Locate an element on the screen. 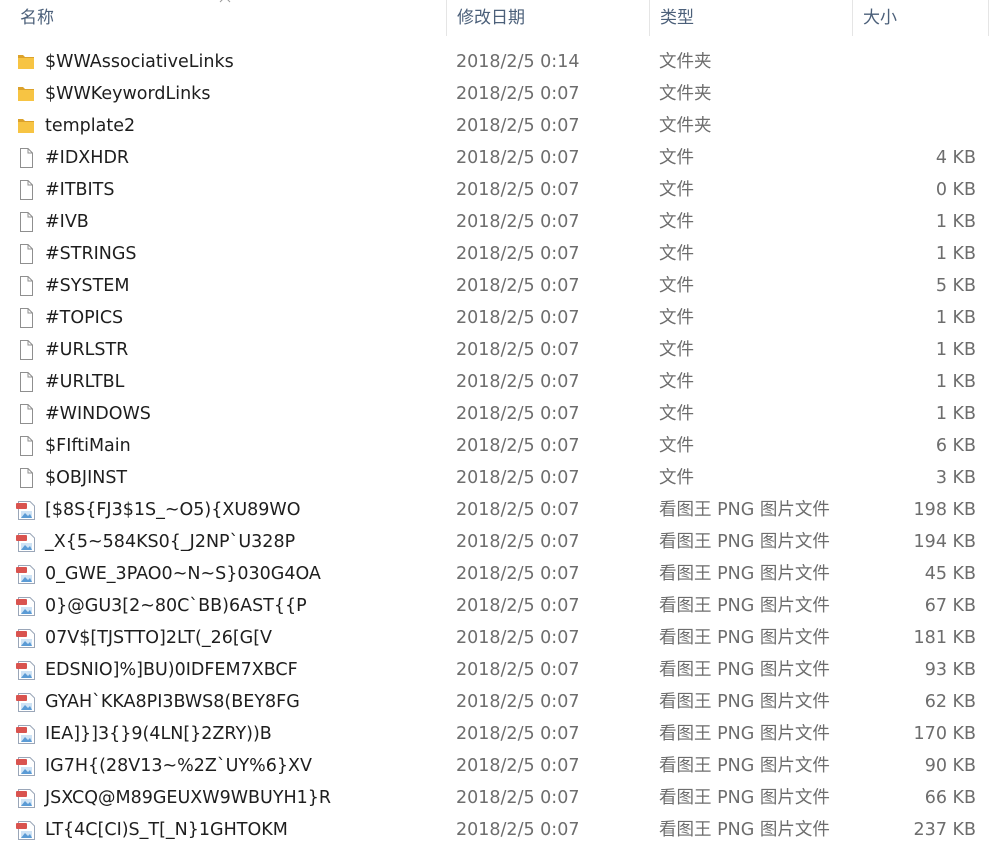 The image size is (1001, 848). file-row: #IDXHDR 2018/2/5 0:07 文件 4 KB is located at coordinates (500, 158).